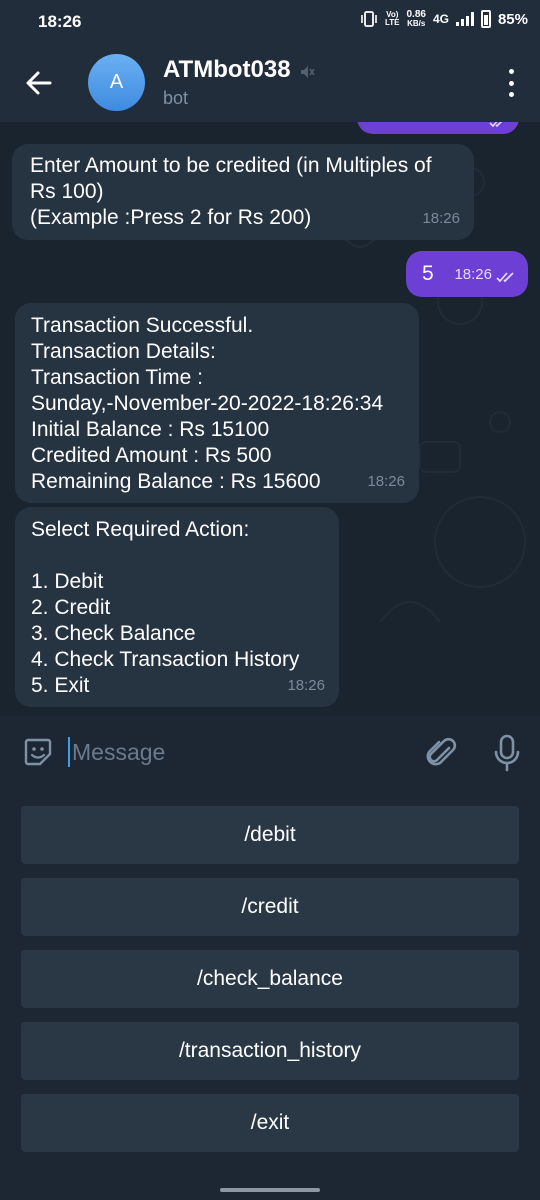 The height and width of the screenshot is (1200, 540). Describe the element at coordinates (392, 18) in the screenshot. I see `volte-indicator: Vo) LTE` at that location.